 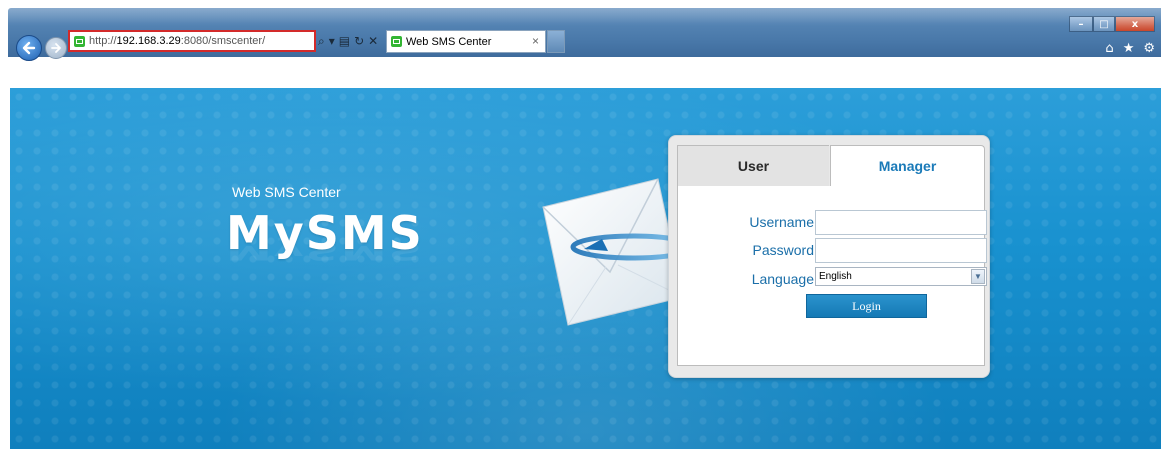 I want to click on browser-tools: ⌂ ★ ⚙, so click(x=1130, y=48).